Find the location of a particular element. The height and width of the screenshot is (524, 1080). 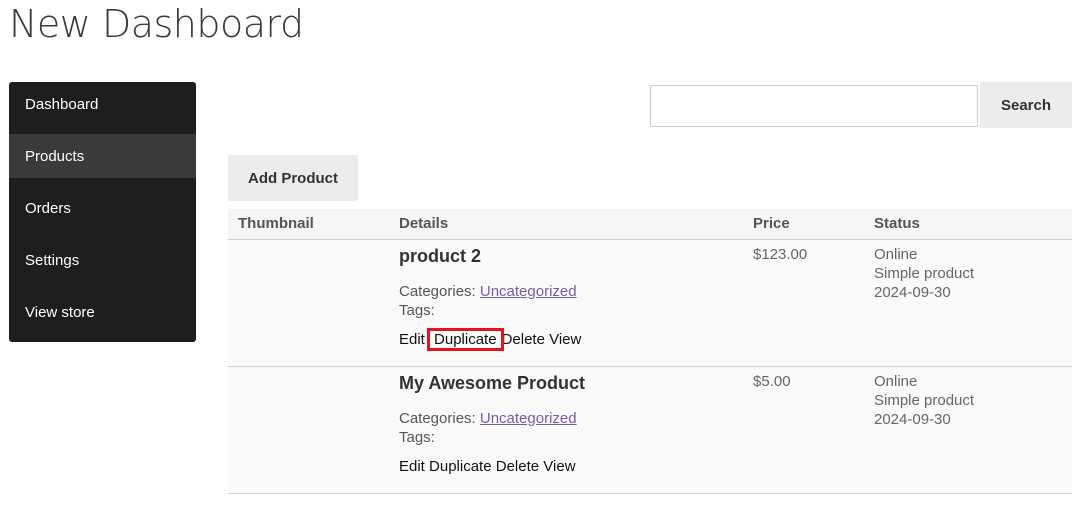

product-name: My Awesome Product is located at coordinates (566, 383).